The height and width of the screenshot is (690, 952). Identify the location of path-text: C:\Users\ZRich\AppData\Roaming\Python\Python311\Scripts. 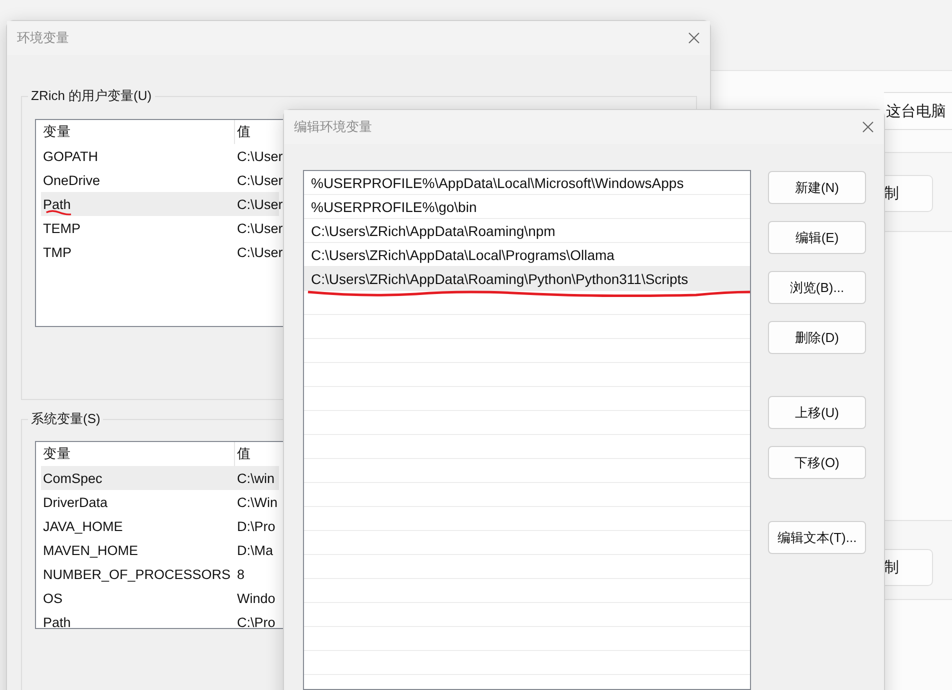
(499, 278).